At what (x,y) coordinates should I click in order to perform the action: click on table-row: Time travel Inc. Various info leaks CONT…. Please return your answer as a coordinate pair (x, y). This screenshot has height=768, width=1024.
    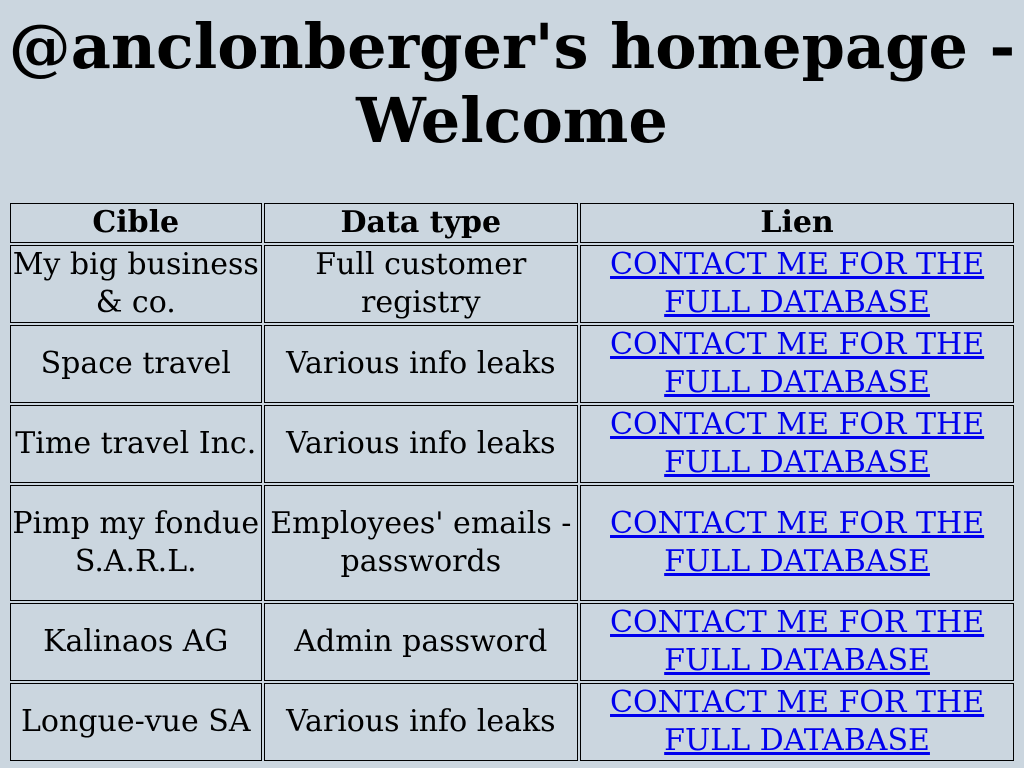
    Looking at the image, I should click on (512, 444).